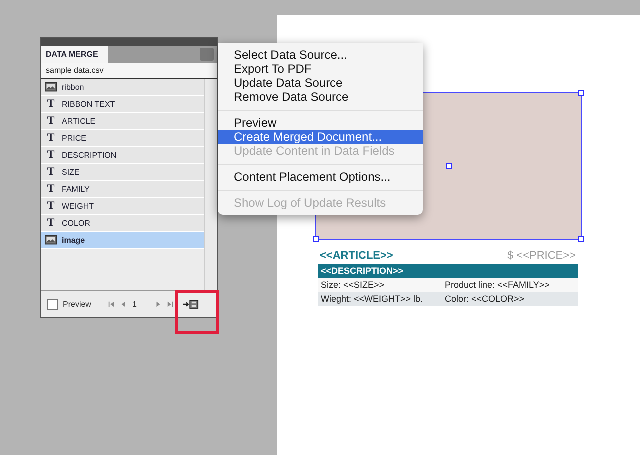 The width and height of the screenshot is (640, 455). Describe the element at coordinates (542, 256) in the screenshot. I see `price-text: $ <<PRICE>>` at that location.